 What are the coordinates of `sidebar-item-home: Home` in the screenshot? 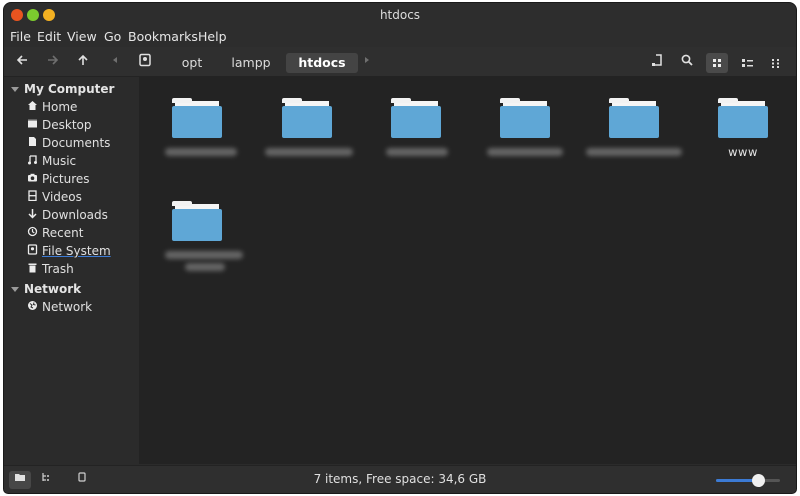 It's located at (51, 107).